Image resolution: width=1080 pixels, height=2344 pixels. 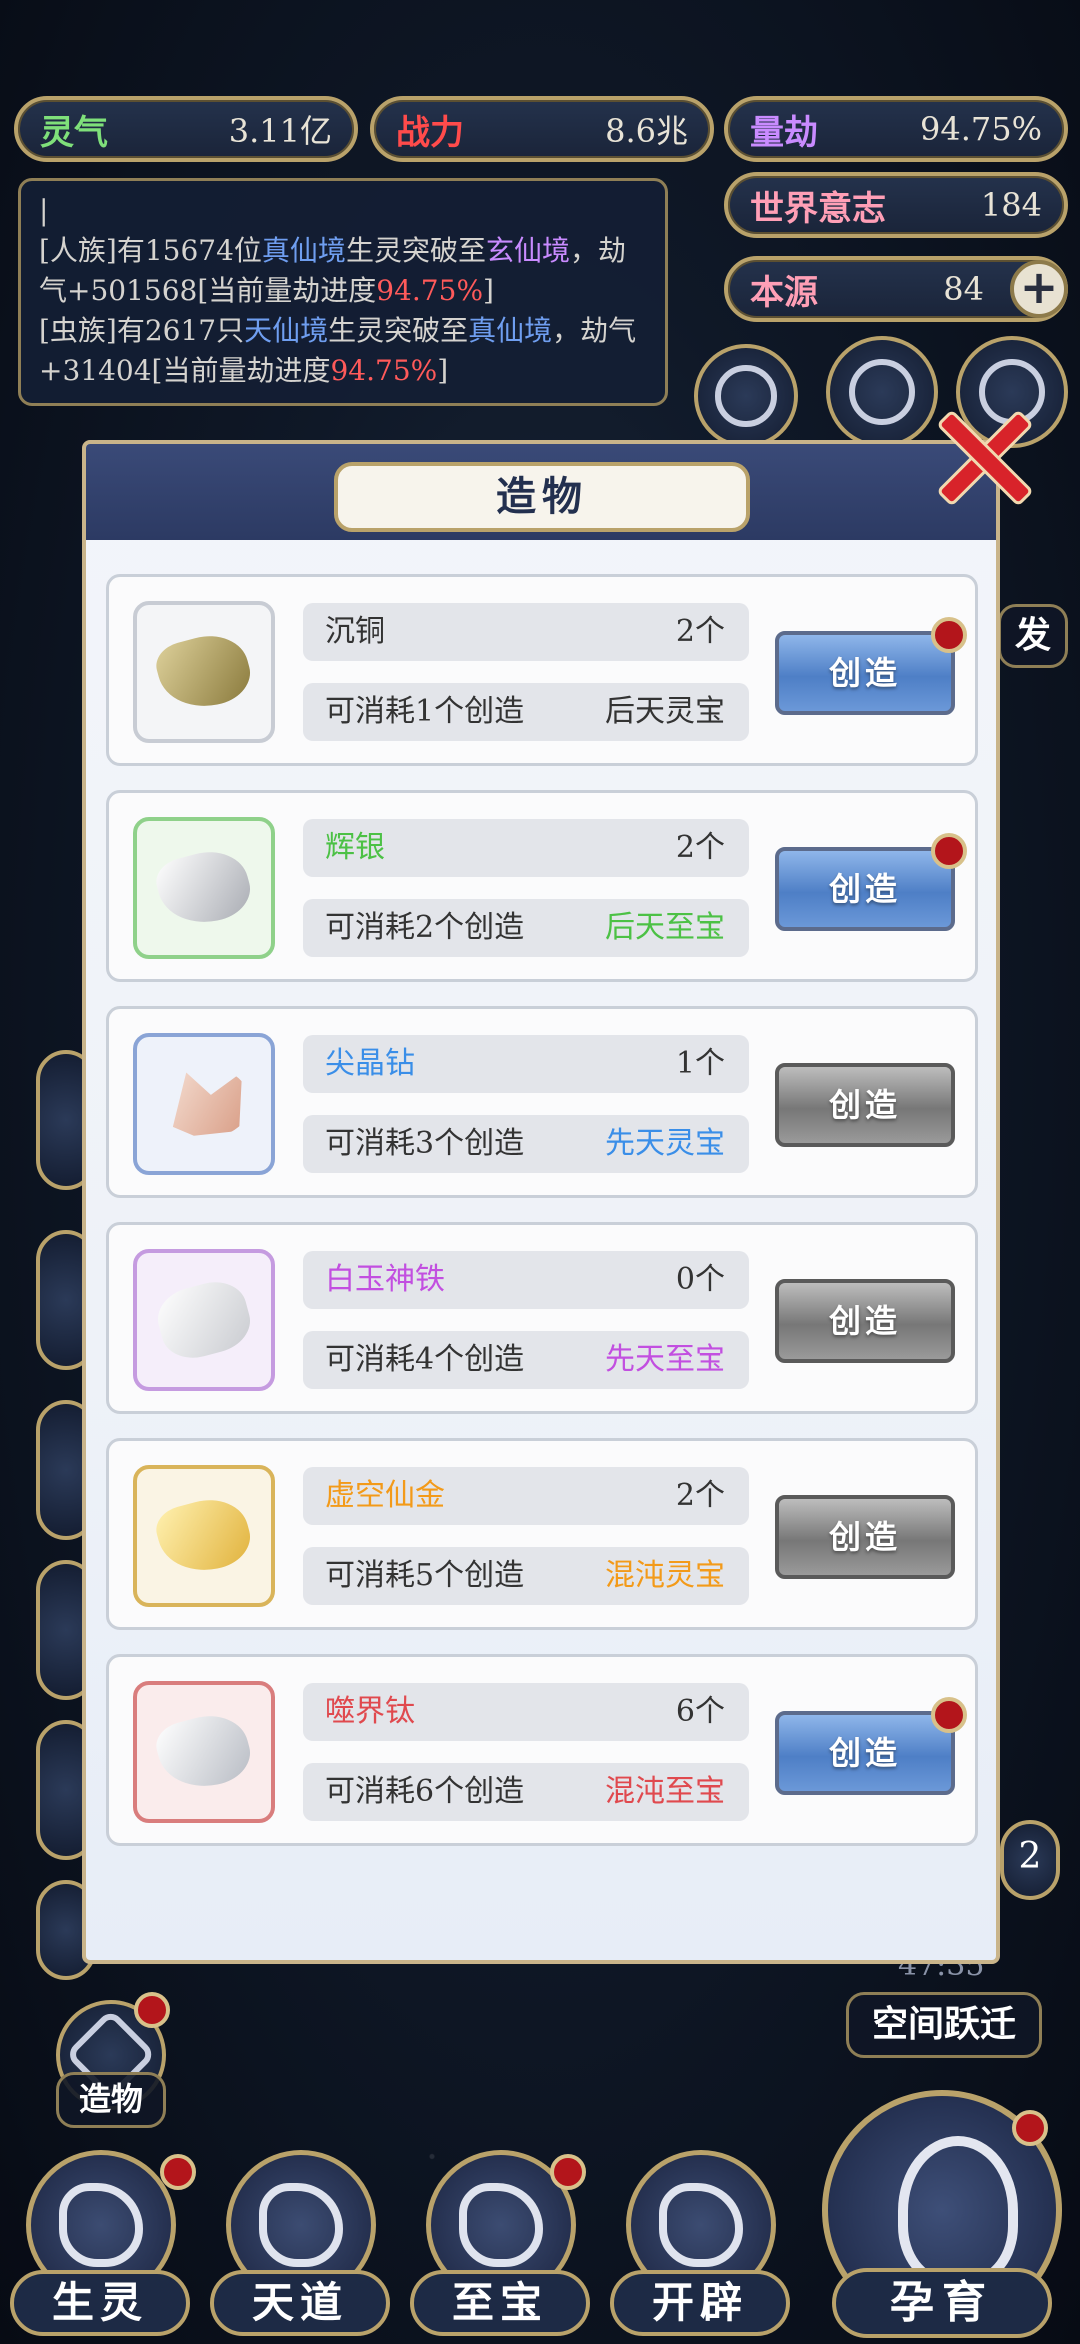 I want to click on item-name-bar: 白玉神铁 0个, so click(x=526, y=1280).